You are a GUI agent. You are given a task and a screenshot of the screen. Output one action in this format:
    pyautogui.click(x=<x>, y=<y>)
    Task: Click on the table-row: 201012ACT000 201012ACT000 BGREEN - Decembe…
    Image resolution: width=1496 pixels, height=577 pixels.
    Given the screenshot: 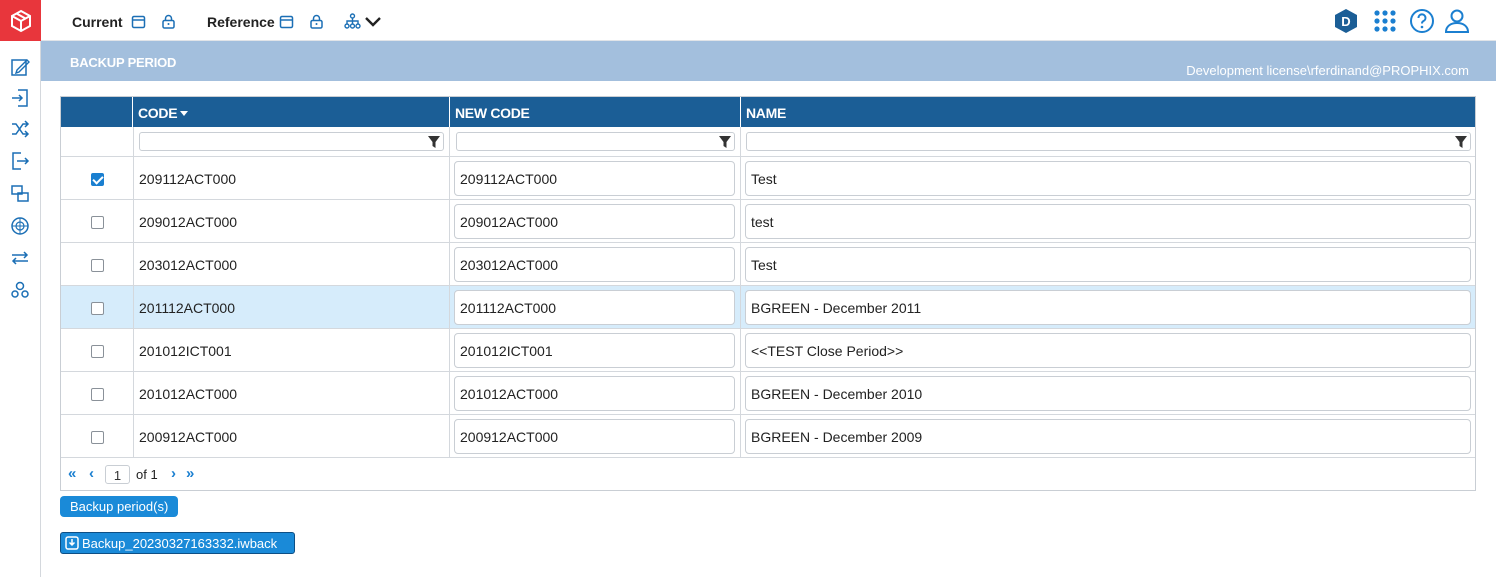 What is the action you would take?
    pyautogui.click(x=768, y=393)
    